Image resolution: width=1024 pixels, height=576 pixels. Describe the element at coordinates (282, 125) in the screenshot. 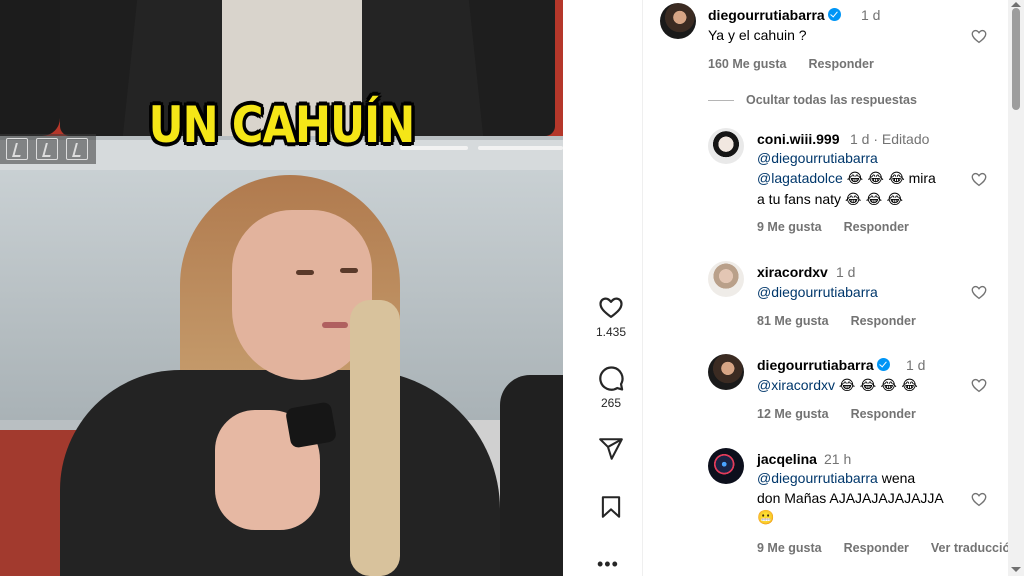

I see `video-caption: UN CAHUÍN` at that location.